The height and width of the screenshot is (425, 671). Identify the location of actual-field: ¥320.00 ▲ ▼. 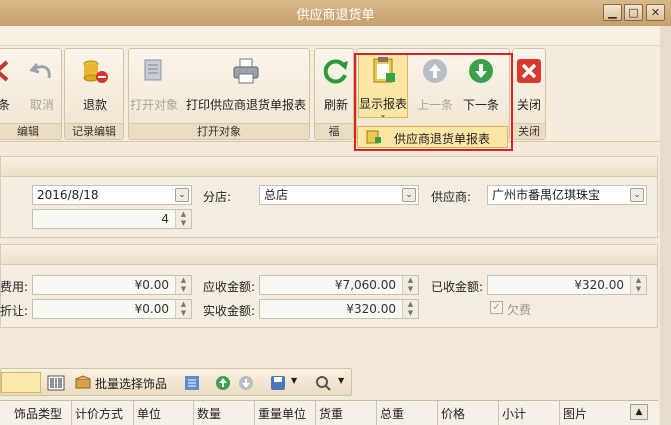
(339, 309).